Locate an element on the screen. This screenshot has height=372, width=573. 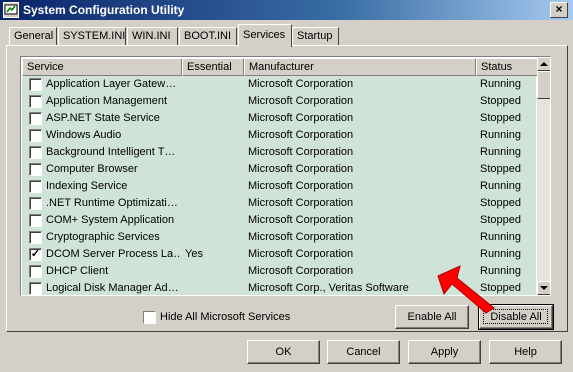
window-title: System Configuration Utility is located at coordinates (104, 10).